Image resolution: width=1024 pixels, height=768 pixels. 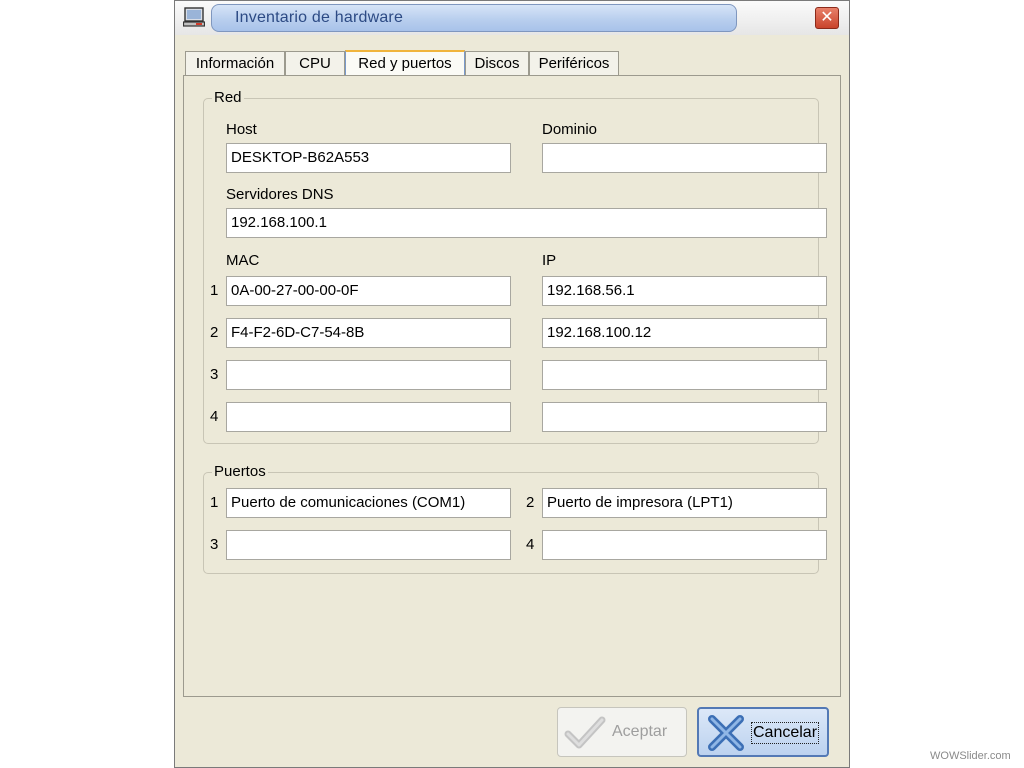 I want to click on checkmark-icon, so click(x=585, y=732).